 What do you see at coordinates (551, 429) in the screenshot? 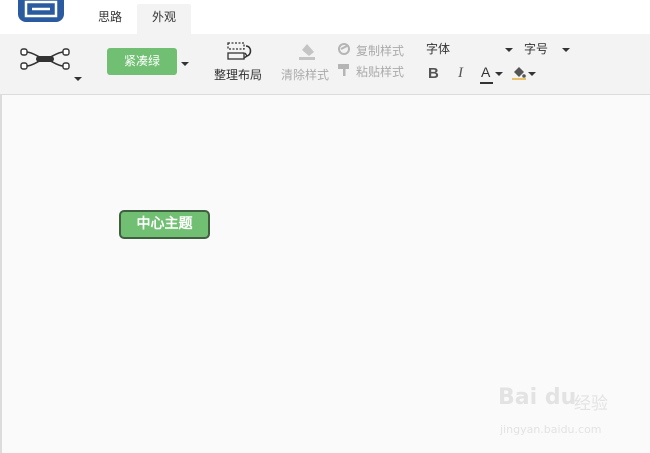
I see `watermark-url: jingyan.baidu.com` at bounding box center [551, 429].